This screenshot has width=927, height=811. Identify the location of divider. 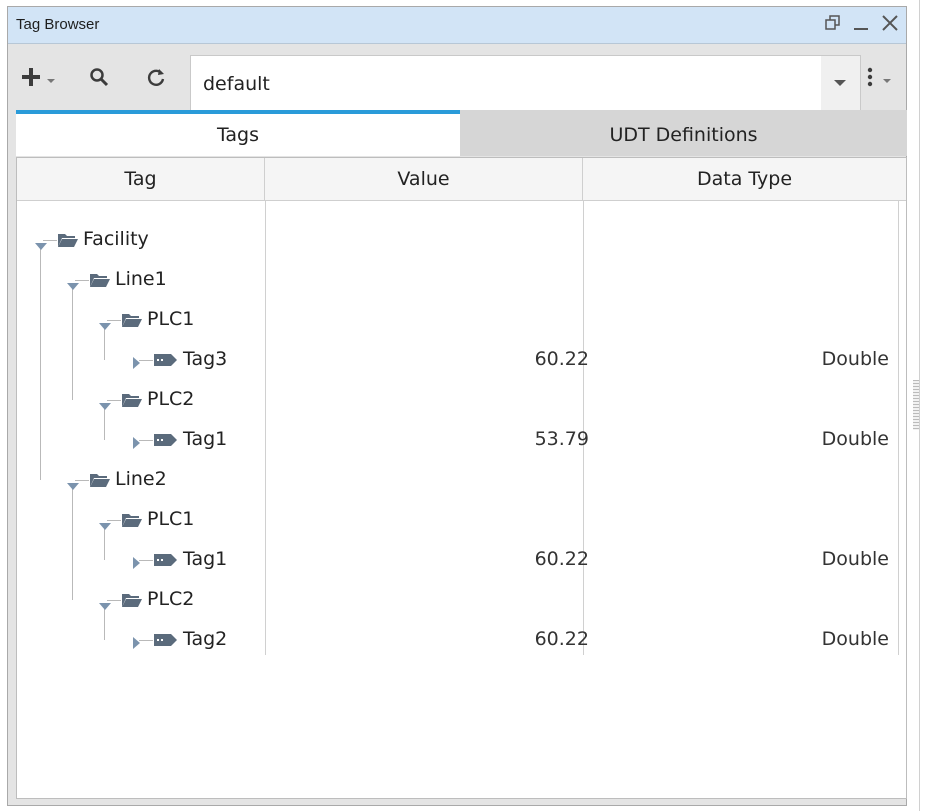
(919, 405).